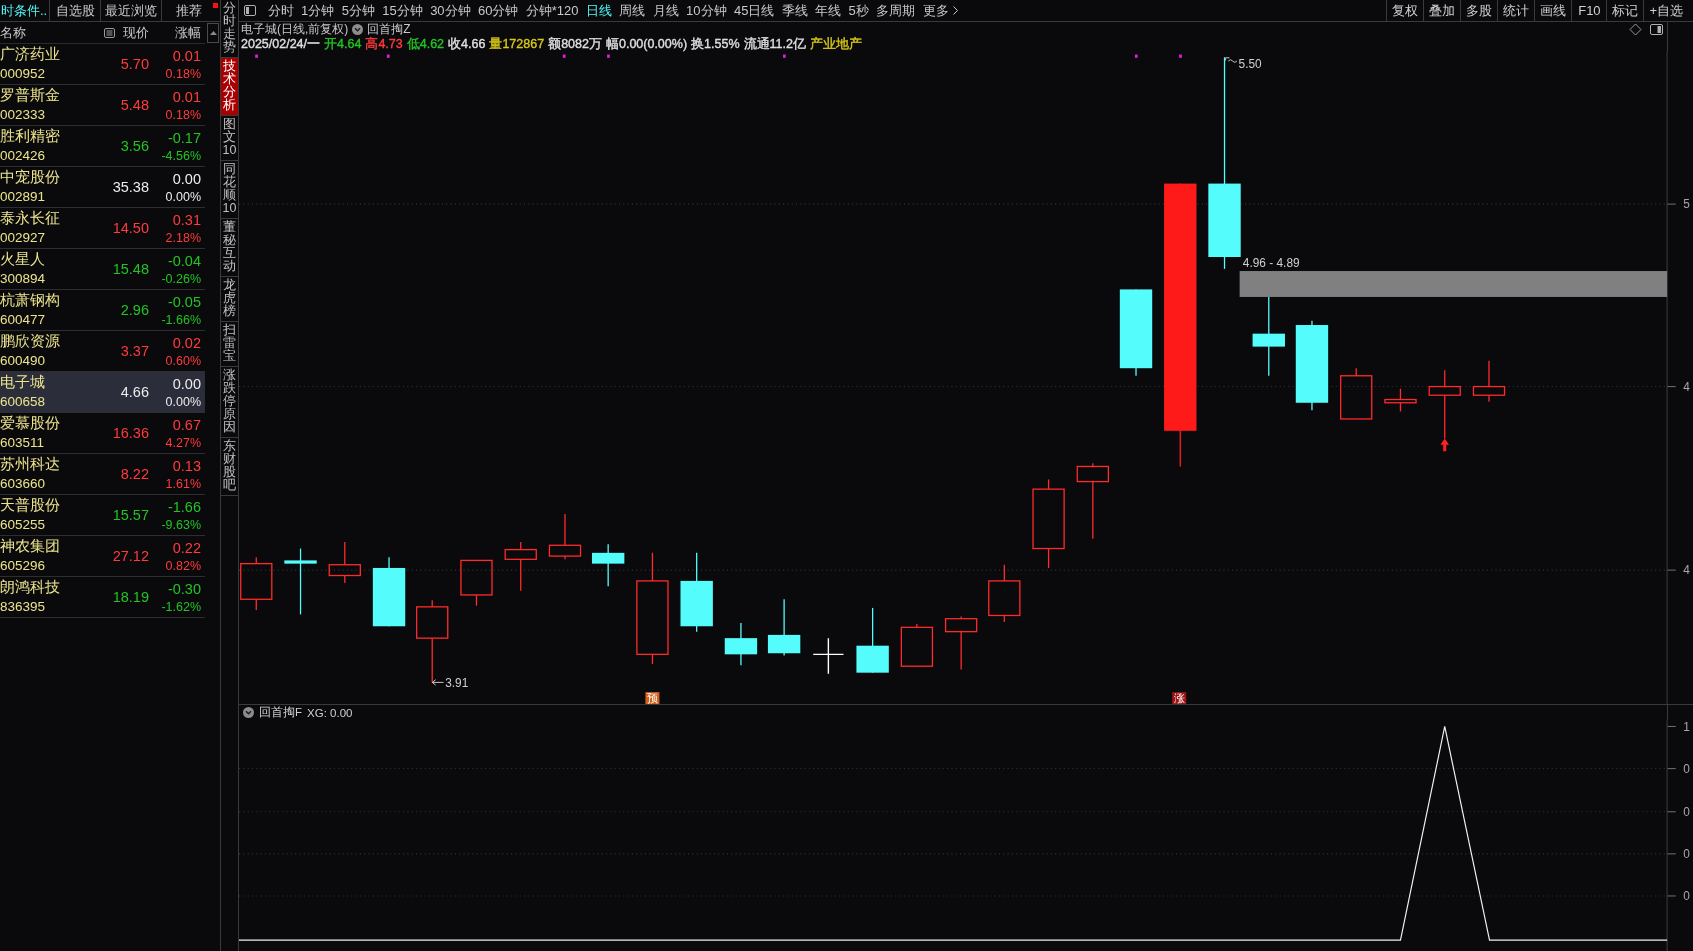 Image resolution: width=1693 pixels, height=951 pixels. What do you see at coordinates (131, 10) in the screenshot?
I see `list-tab: 最近浏览` at bounding box center [131, 10].